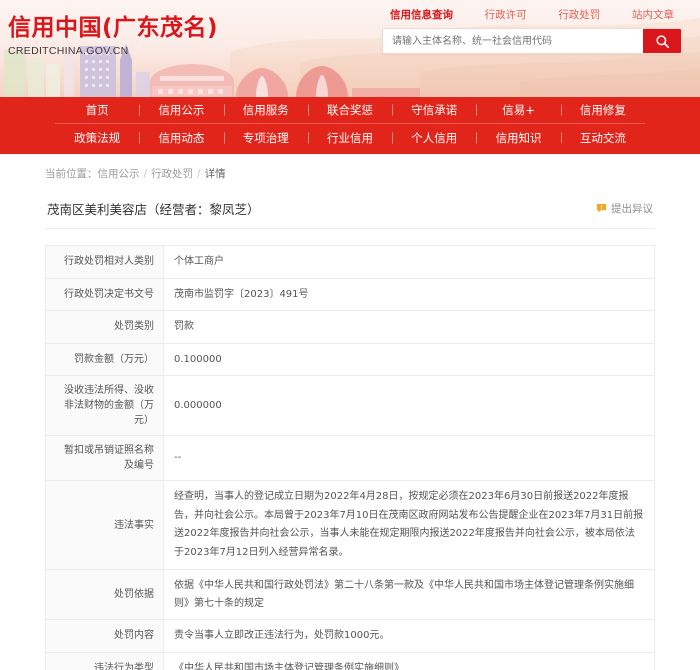 The width and height of the screenshot is (700, 670). Describe the element at coordinates (506, 14) in the screenshot. I see `search-tab-admin-license: 行政许可` at that location.